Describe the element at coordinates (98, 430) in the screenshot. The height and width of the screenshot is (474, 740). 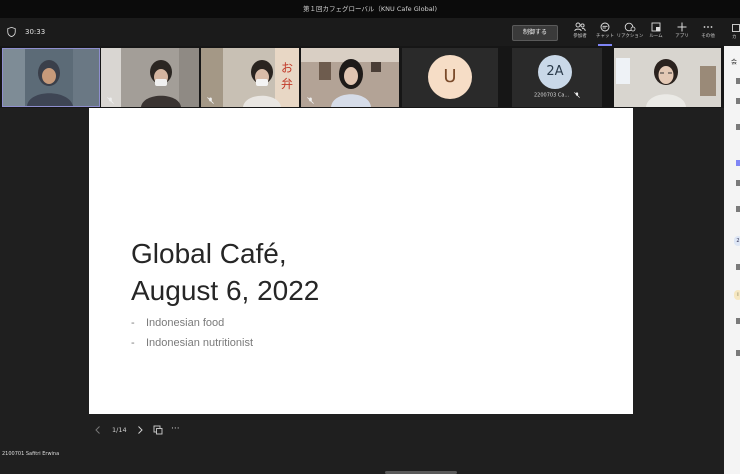
I see `chevron-left-icon` at that location.